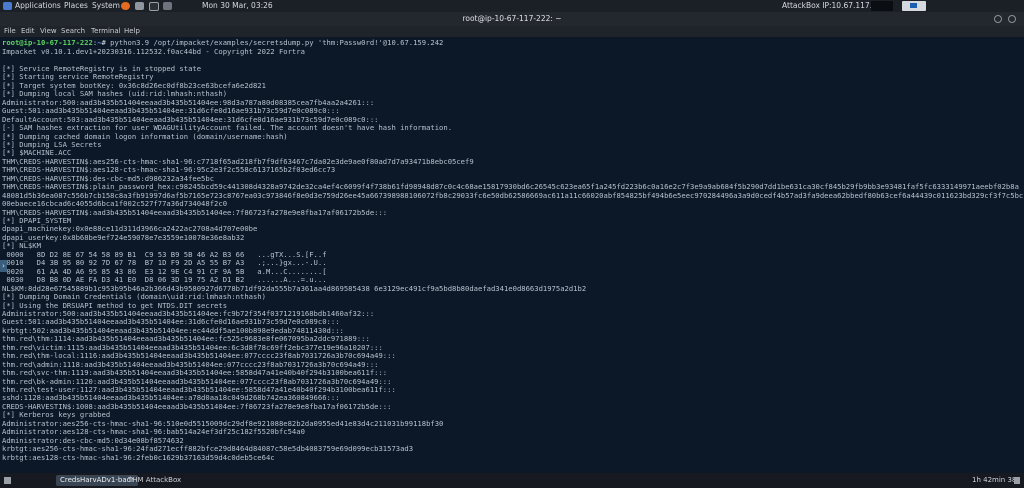  I want to click on screen-window-icon, so click(914, 6).